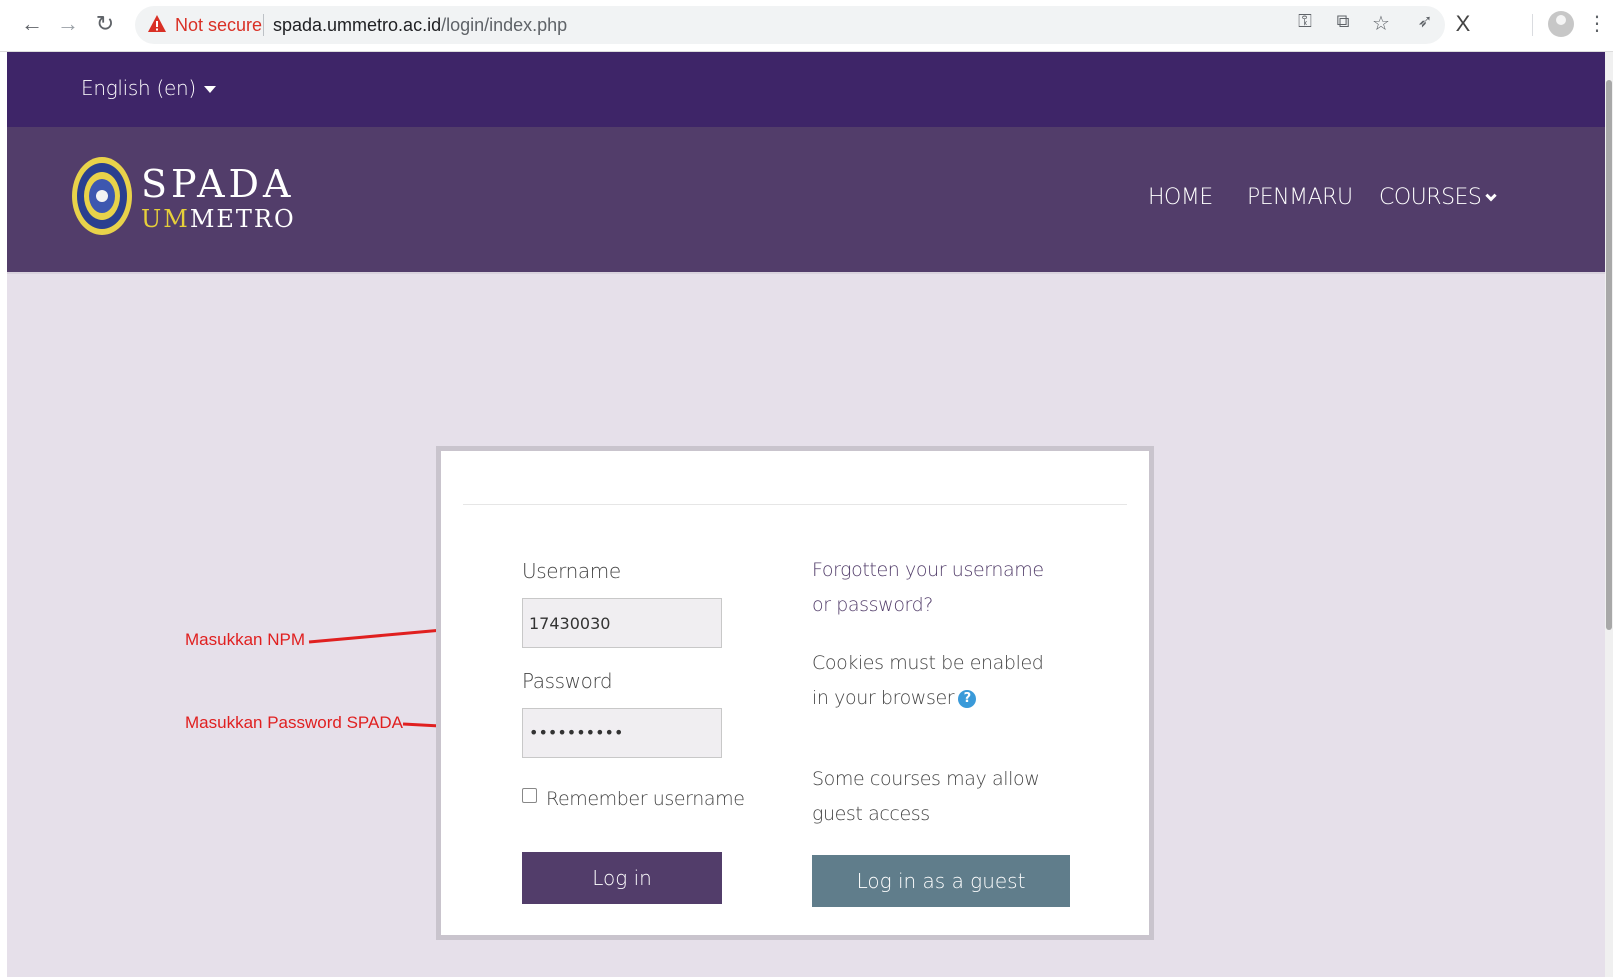 The width and height of the screenshot is (1613, 977). What do you see at coordinates (806, 89) in the screenshot?
I see `top-bar: English (en)` at bounding box center [806, 89].